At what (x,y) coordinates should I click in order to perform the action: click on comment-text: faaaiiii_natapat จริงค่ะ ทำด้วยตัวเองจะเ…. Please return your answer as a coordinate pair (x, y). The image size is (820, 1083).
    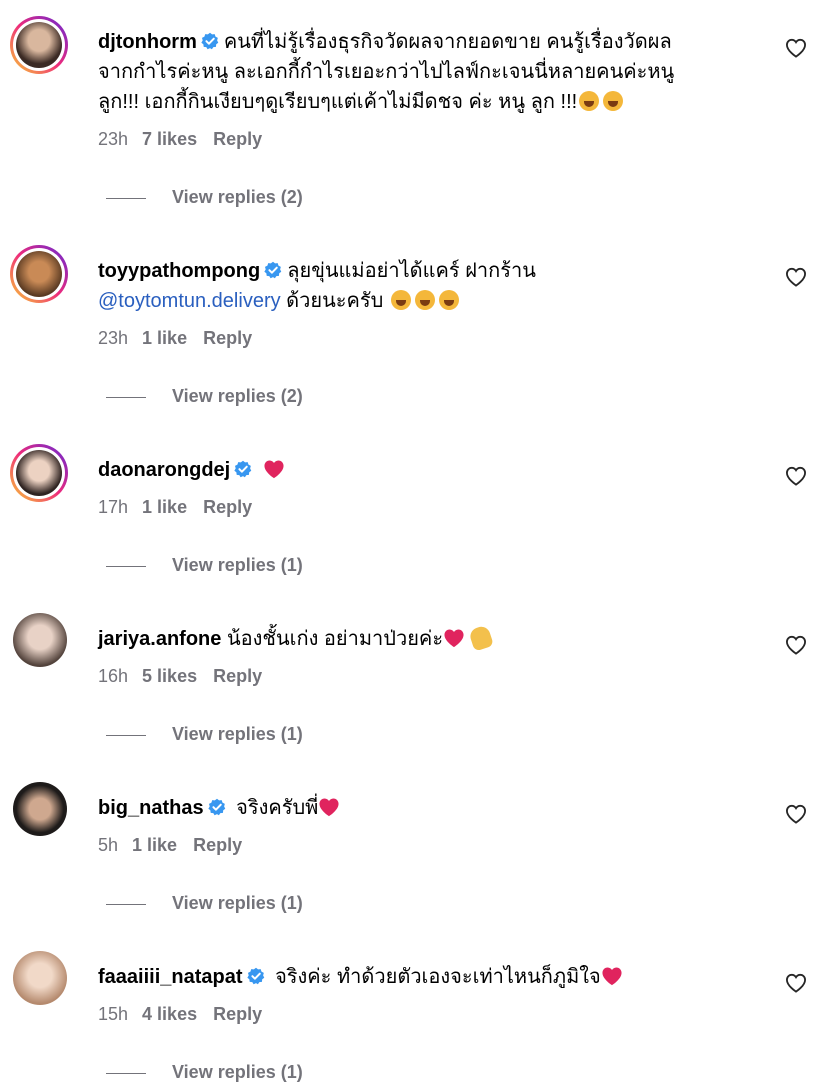
    Looking at the image, I should click on (428, 977).